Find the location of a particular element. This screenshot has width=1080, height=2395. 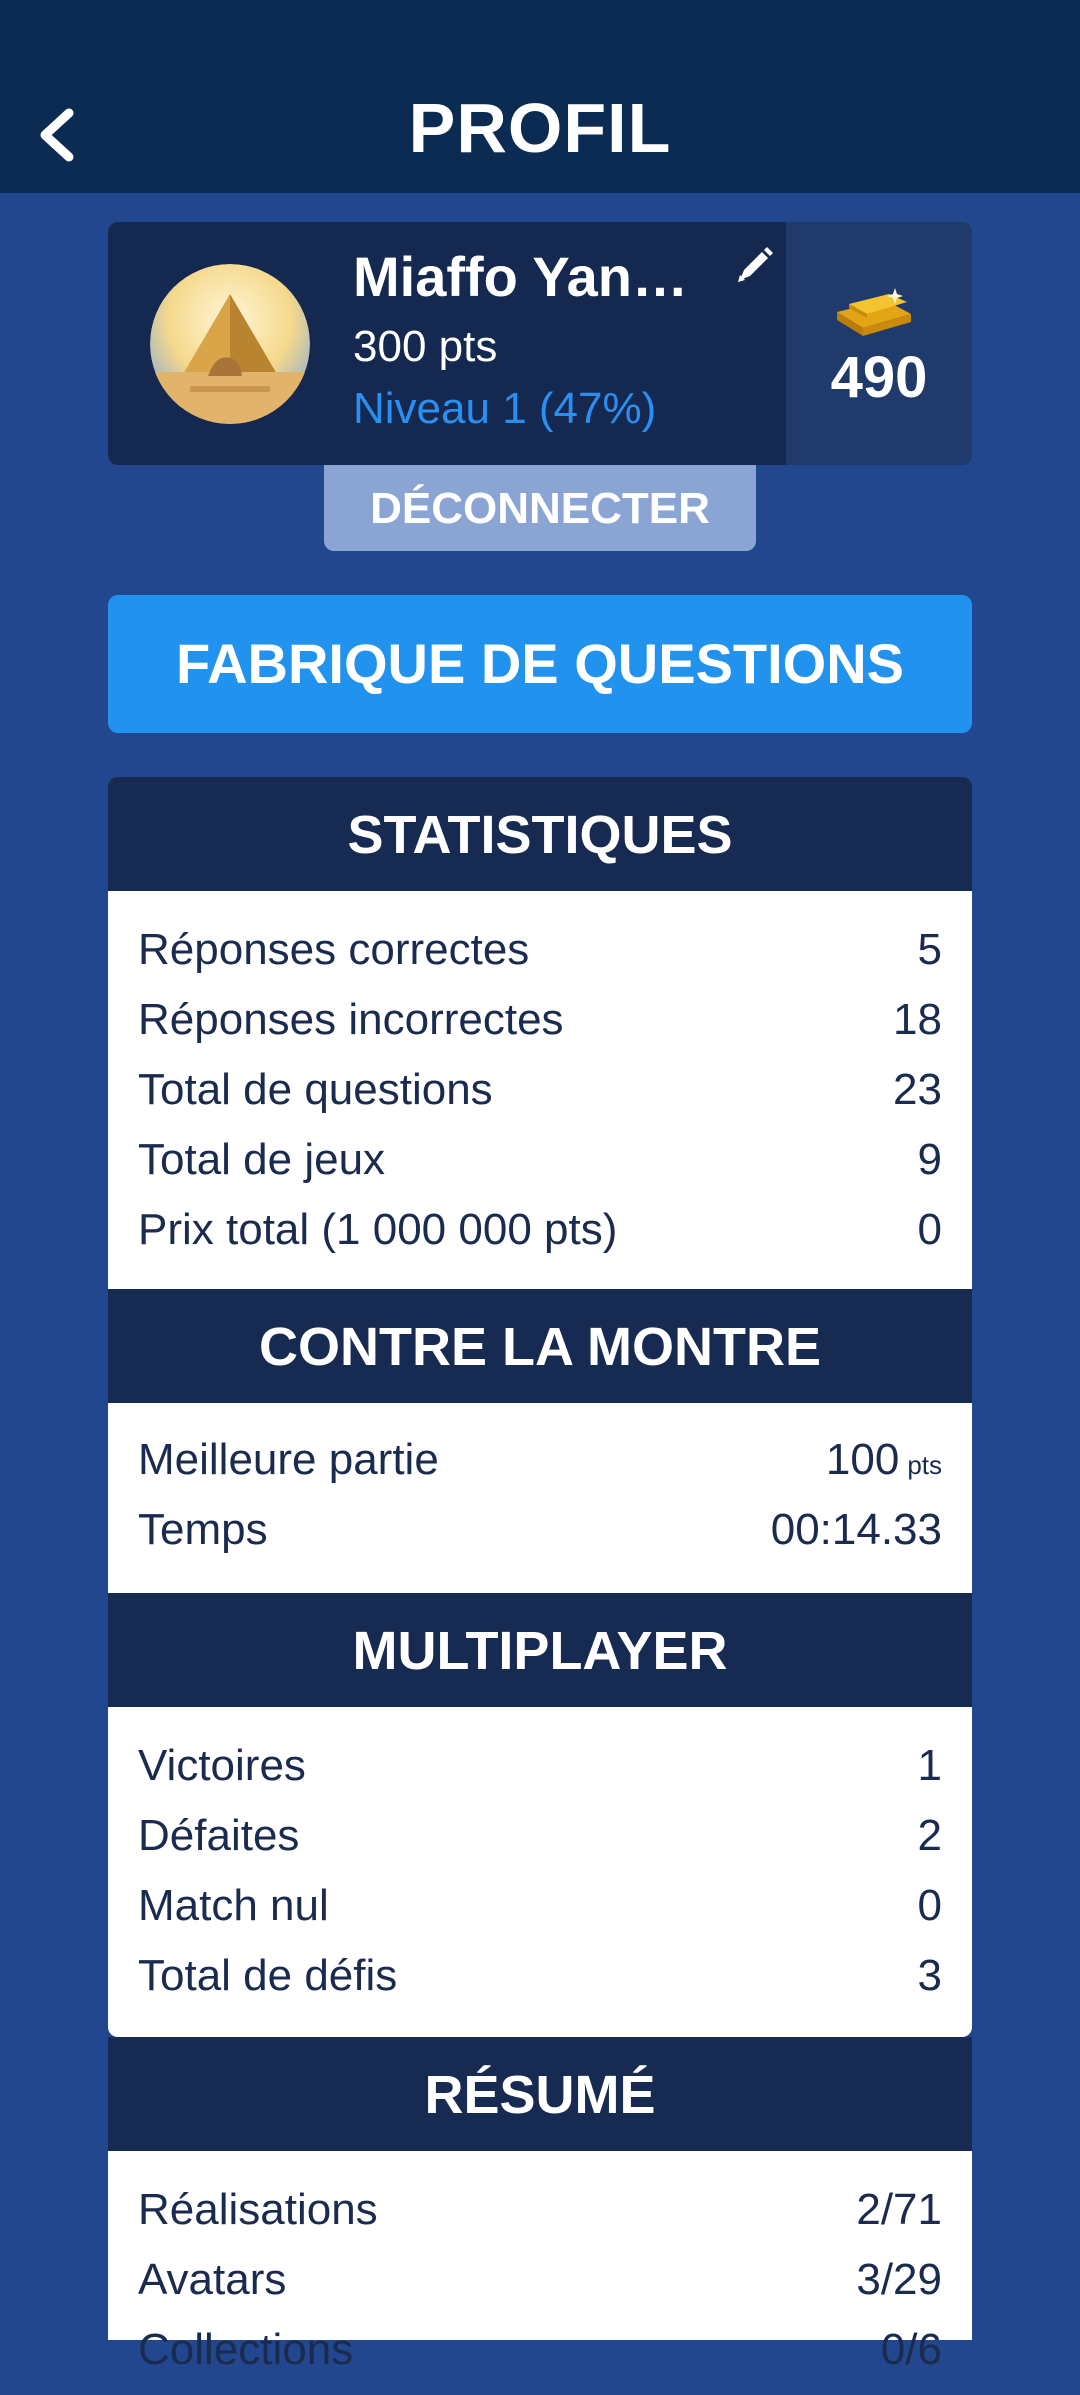

stat-label: Réponses incorrectes is located at coordinates (351, 1019).